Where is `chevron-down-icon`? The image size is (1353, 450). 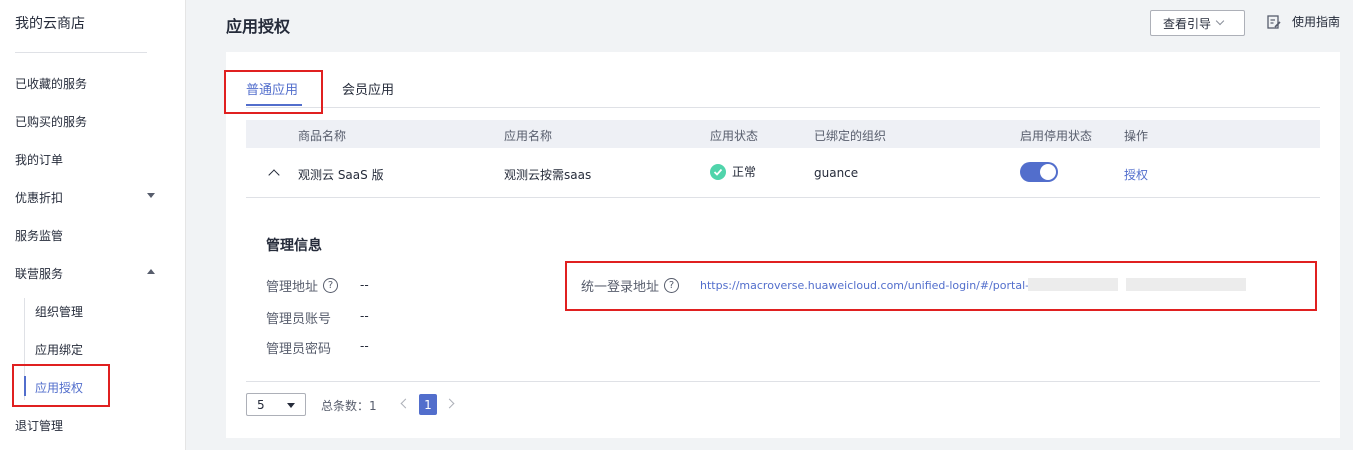 chevron-down-icon is located at coordinates (1220, 21).